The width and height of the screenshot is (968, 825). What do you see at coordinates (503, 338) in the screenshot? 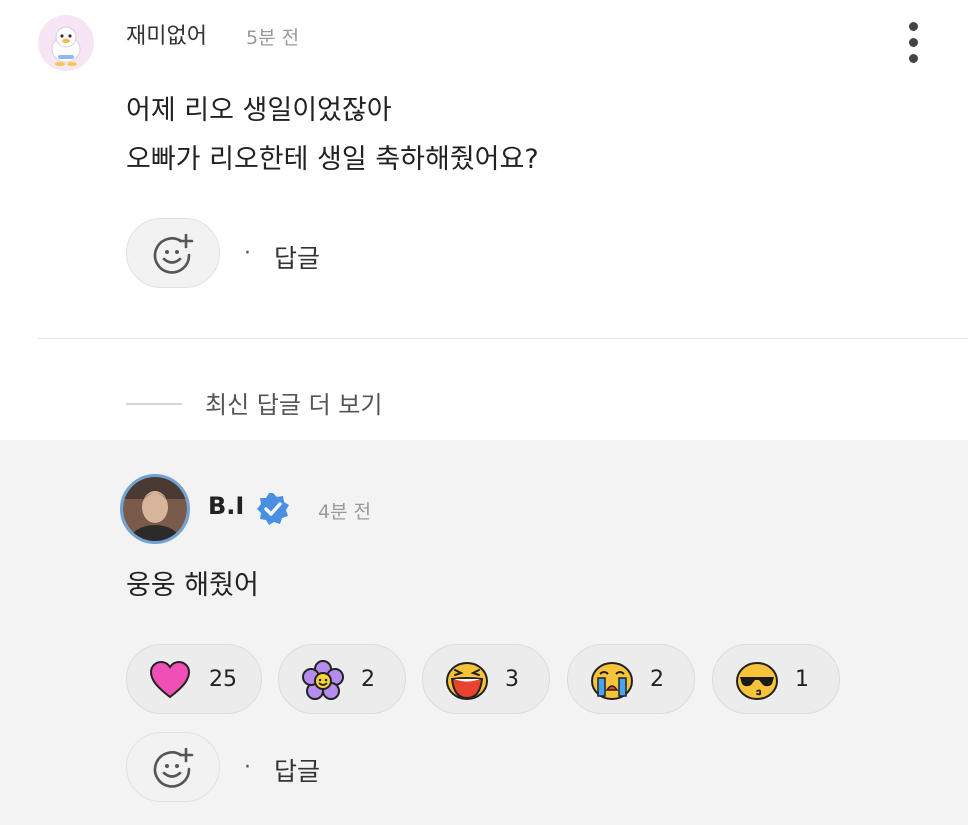
I see `divider` at bounding box center [503, 338].